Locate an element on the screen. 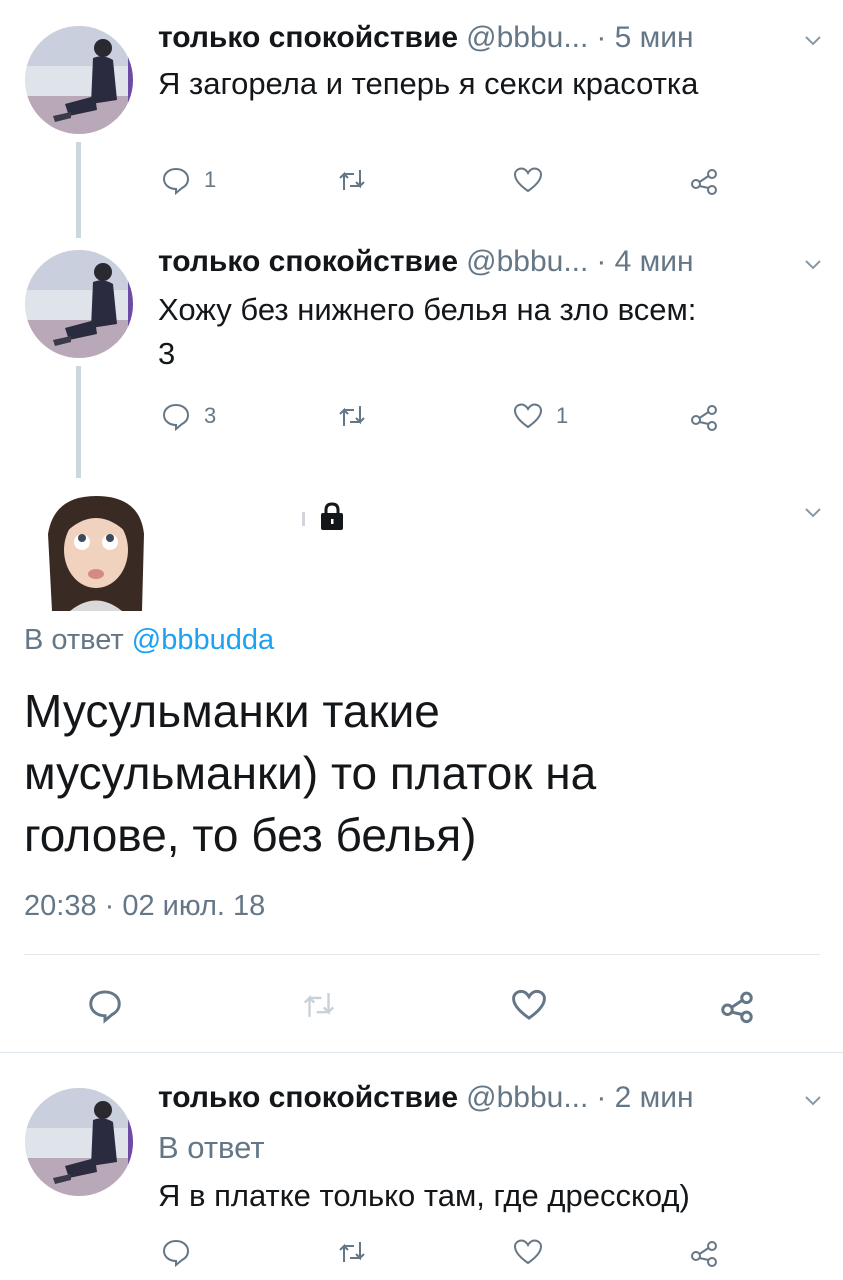 Image resolution: width=843 pixels, height=1280 pixels. like-count: 1 is located at coordinates (562, 415).